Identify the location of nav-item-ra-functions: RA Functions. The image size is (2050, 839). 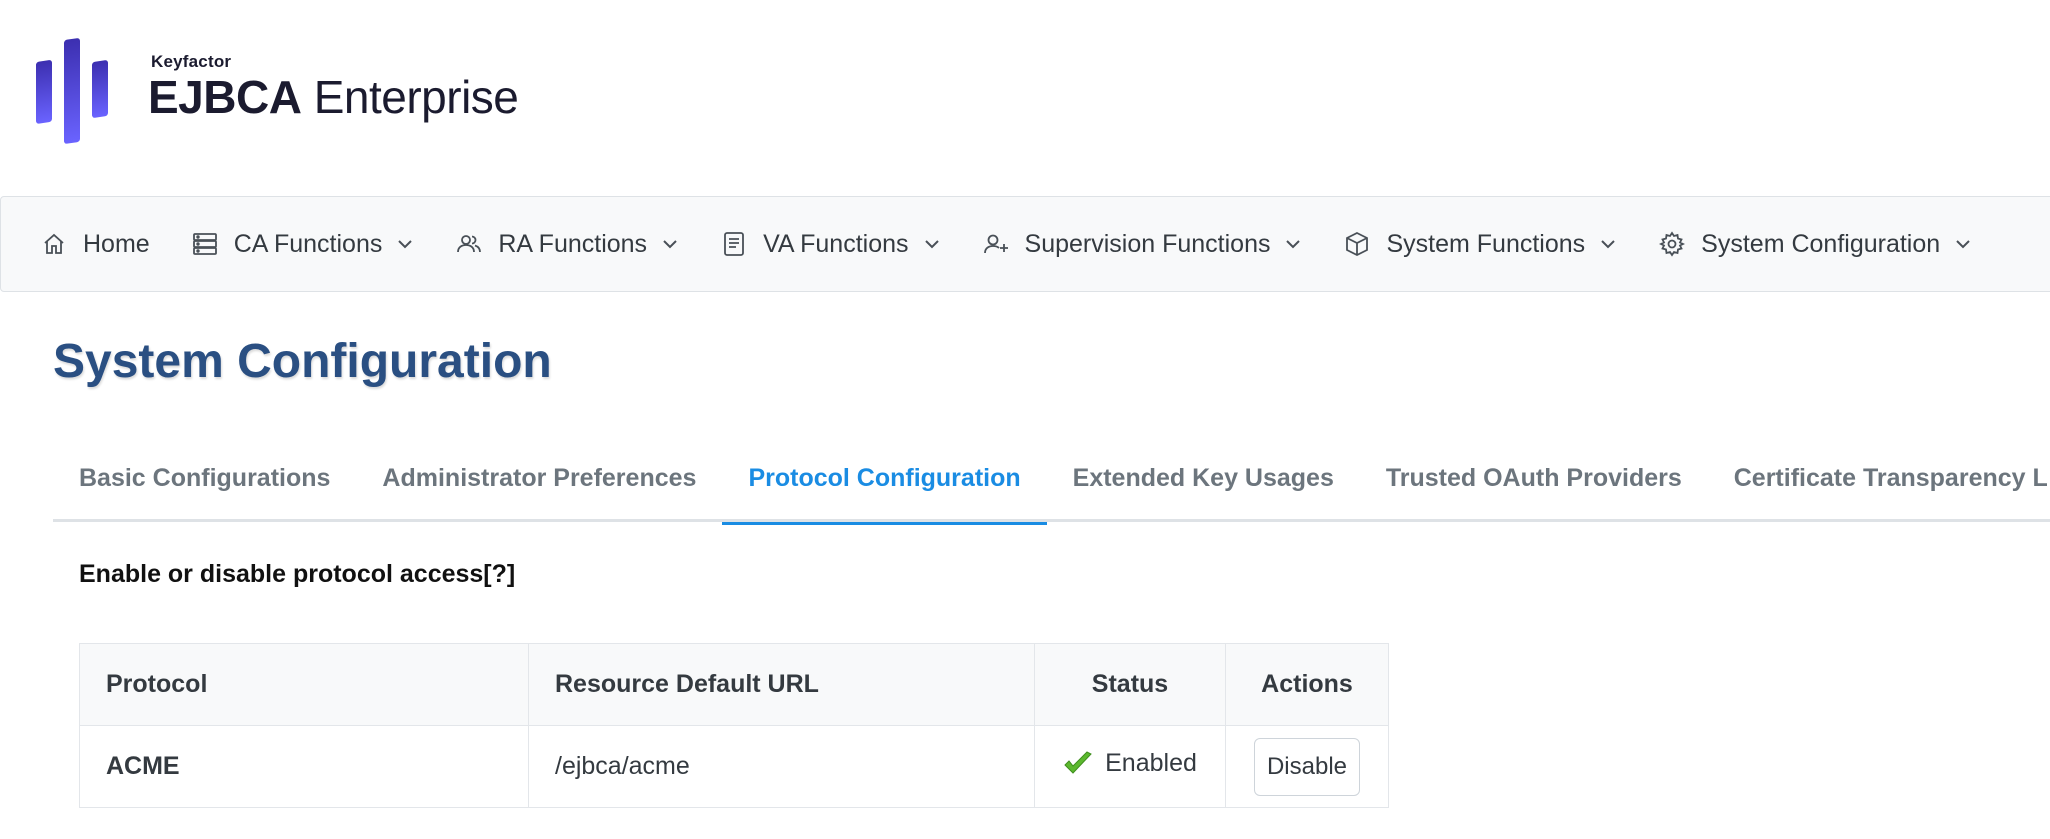
(567, 244).